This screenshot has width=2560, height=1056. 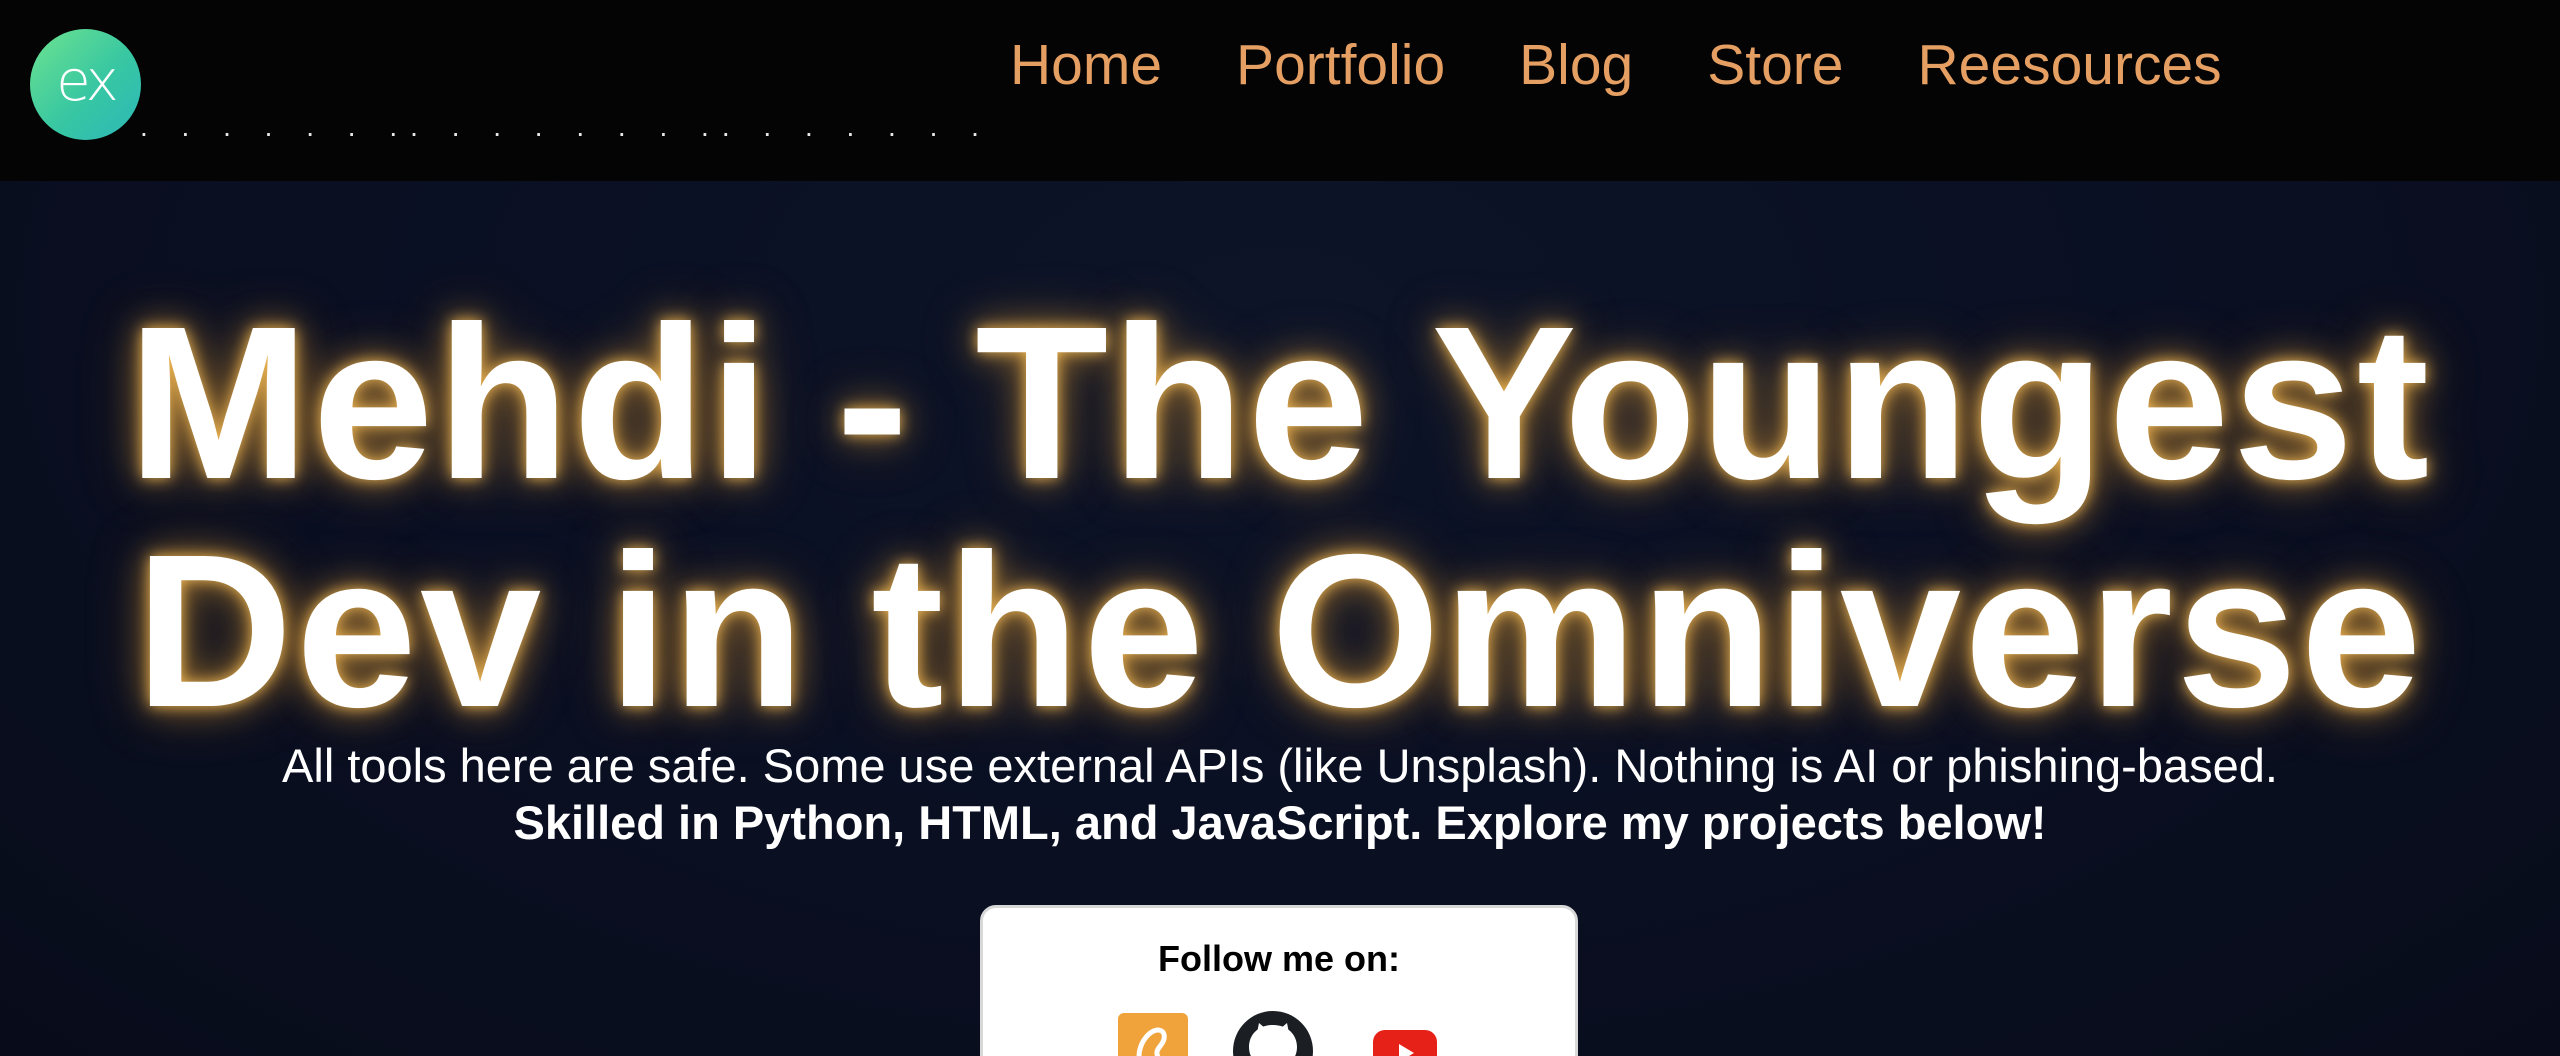 I want to click on nav-link-blog: Blog, so click(x=1576, y=65).